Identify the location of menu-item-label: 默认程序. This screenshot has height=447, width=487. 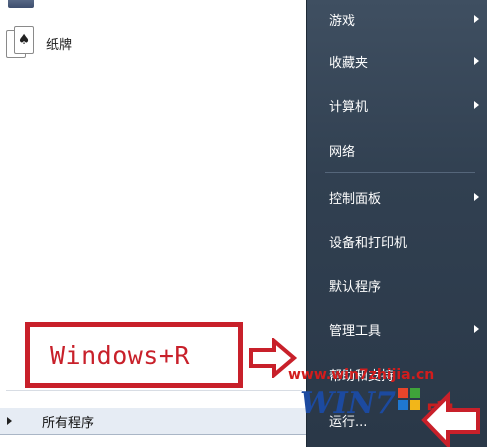
(355, 287).